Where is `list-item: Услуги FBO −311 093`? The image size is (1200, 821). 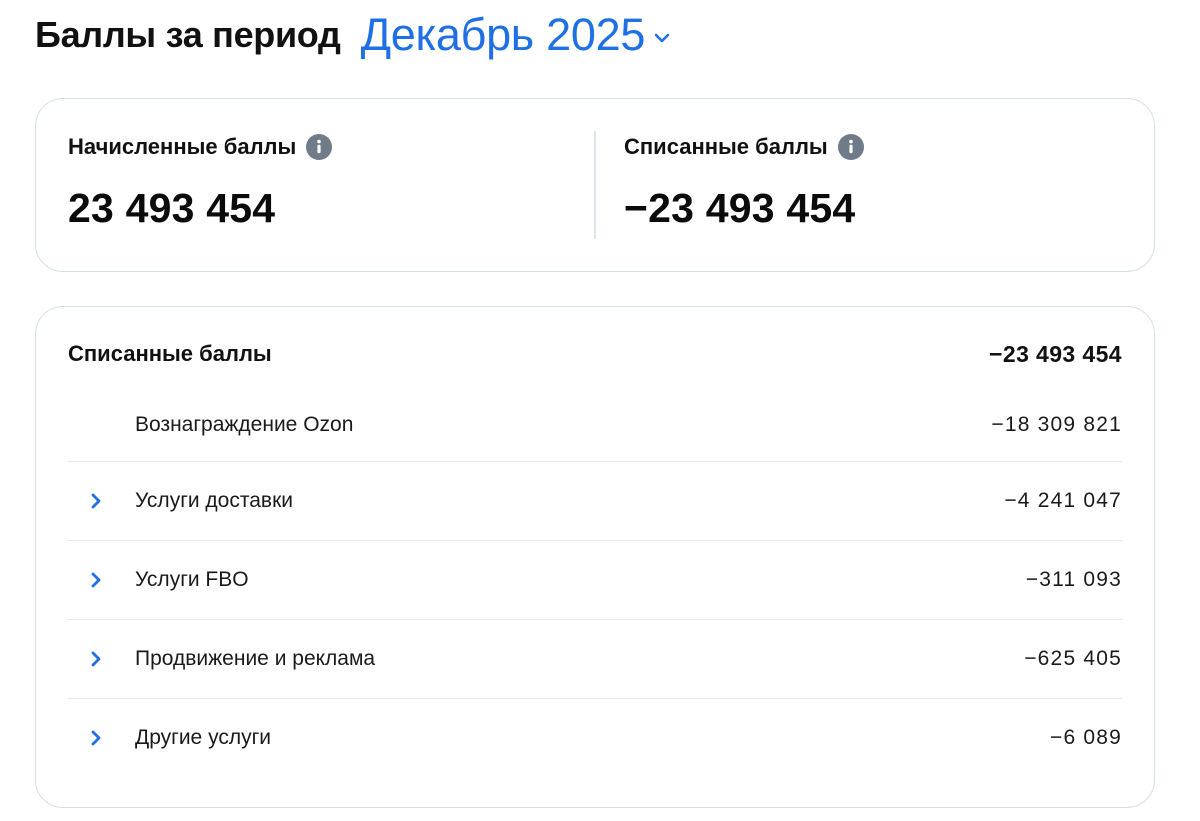
list-item: Услуги FBO −311 093 is located at coordinates (595, 579).